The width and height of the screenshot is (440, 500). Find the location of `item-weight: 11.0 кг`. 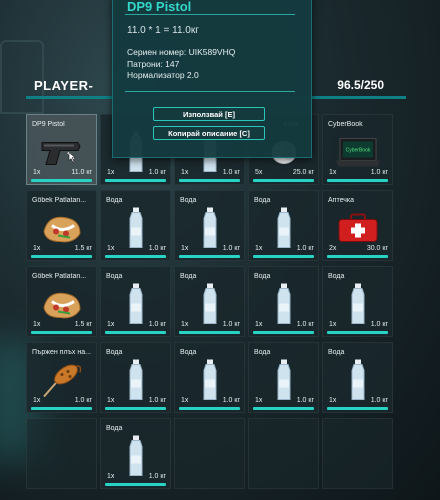

item-weight: 11.0 кг is located at coordinates (81, 172).